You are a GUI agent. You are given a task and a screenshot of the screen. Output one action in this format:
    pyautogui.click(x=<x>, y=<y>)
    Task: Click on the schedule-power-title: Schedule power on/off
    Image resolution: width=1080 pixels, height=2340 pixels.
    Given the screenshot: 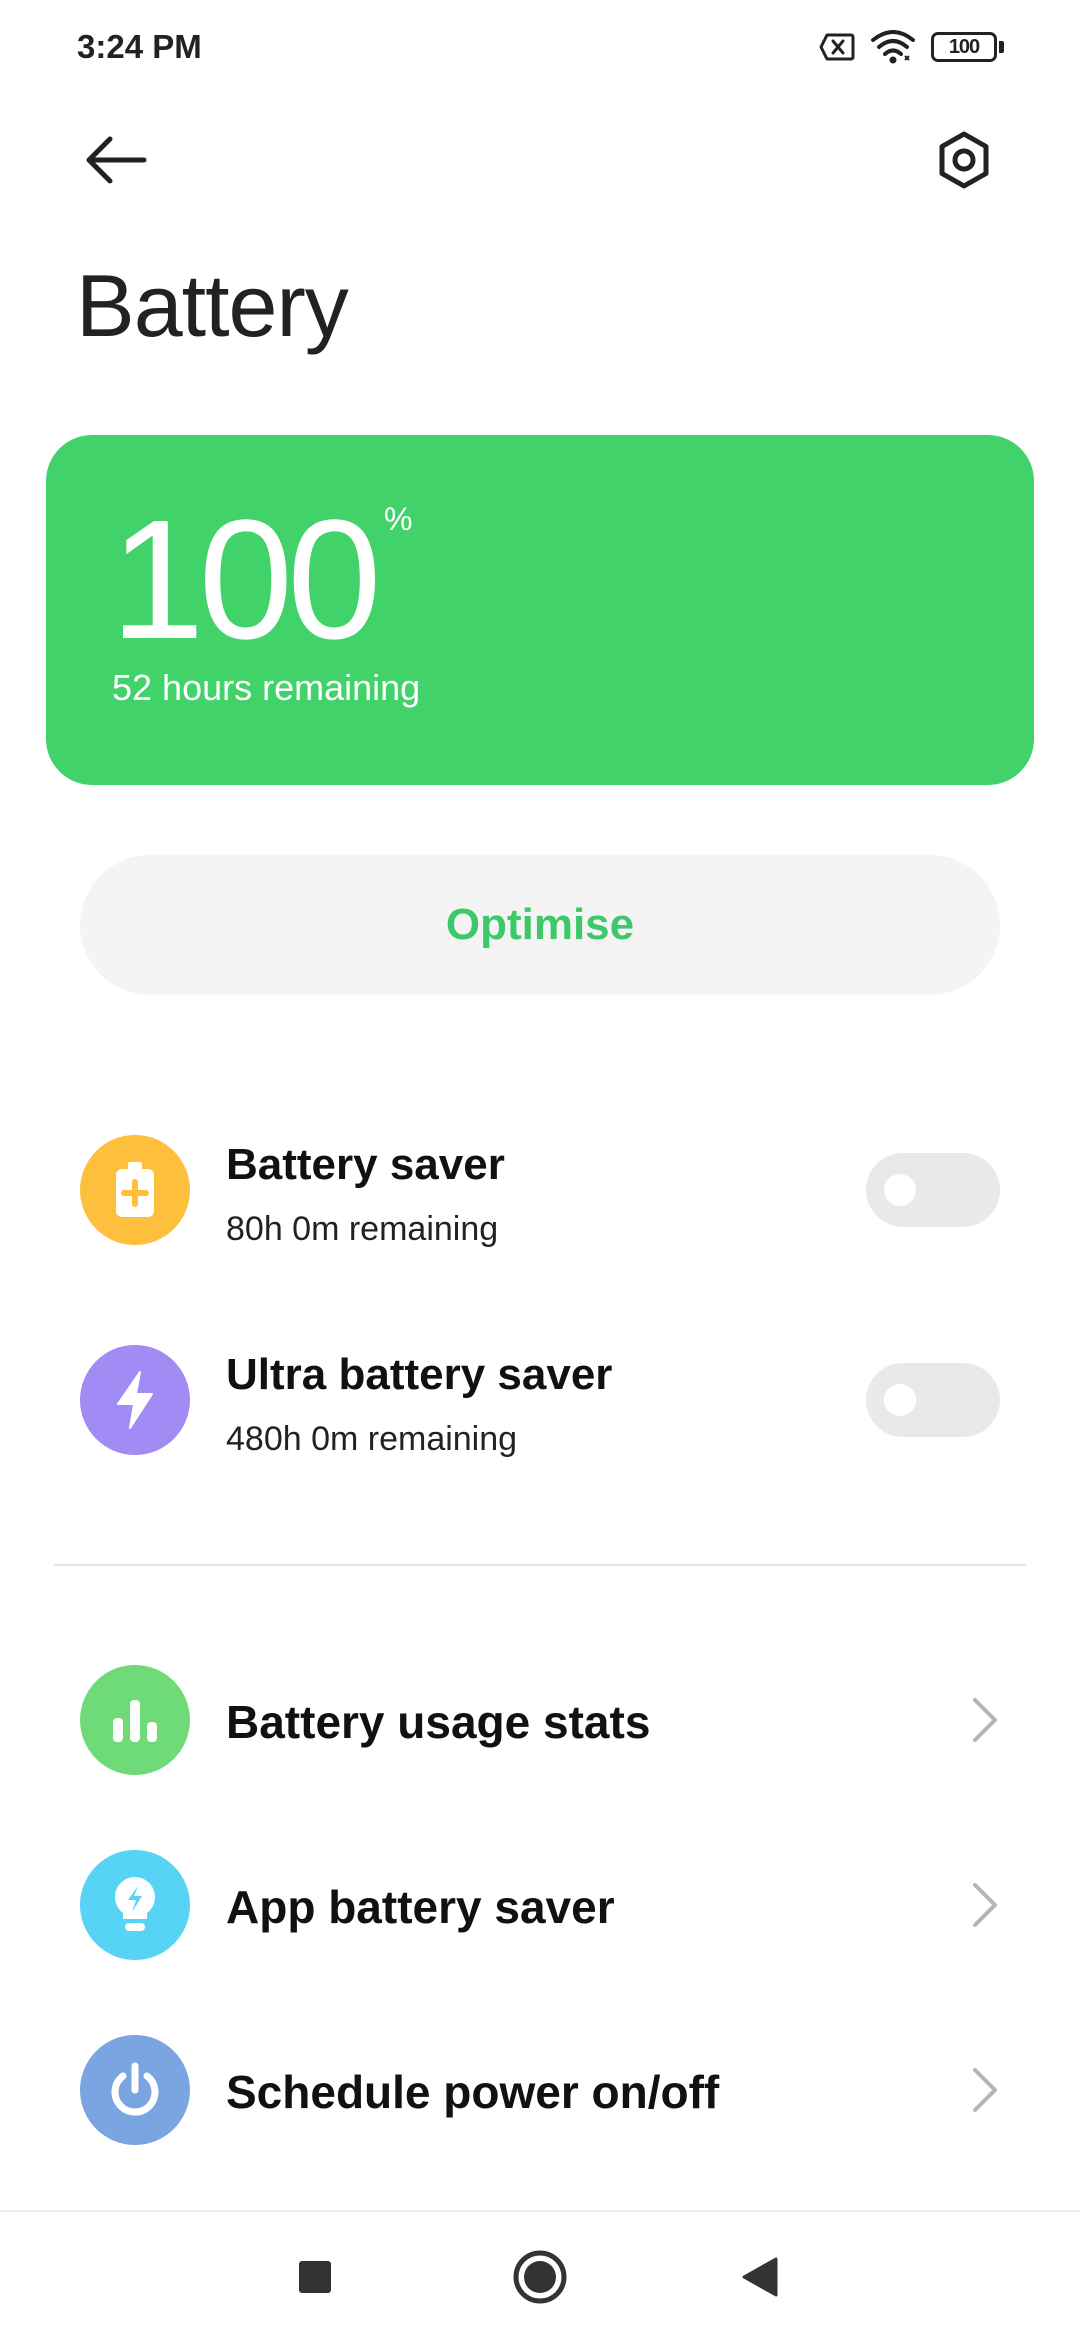 What is the action you would take?
    pyautogui.click(x=473, y=2092)
    